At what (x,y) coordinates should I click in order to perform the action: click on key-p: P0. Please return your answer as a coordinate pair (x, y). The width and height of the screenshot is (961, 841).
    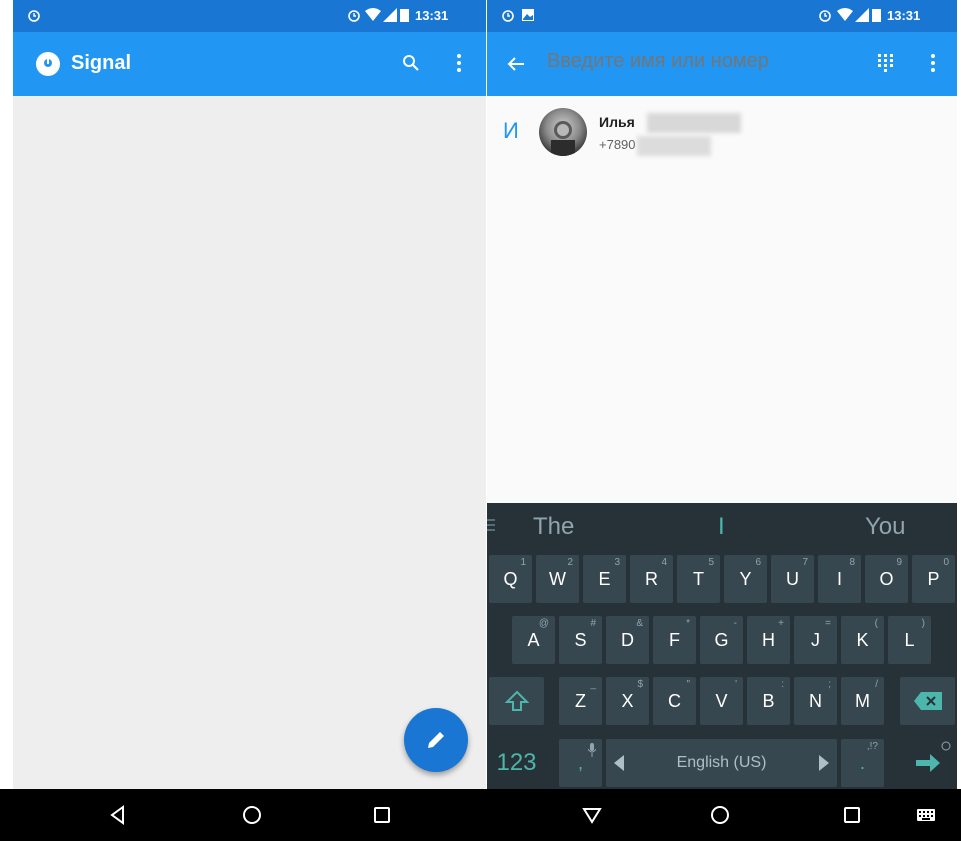
    Looking at the image, I should click on (933, 579).